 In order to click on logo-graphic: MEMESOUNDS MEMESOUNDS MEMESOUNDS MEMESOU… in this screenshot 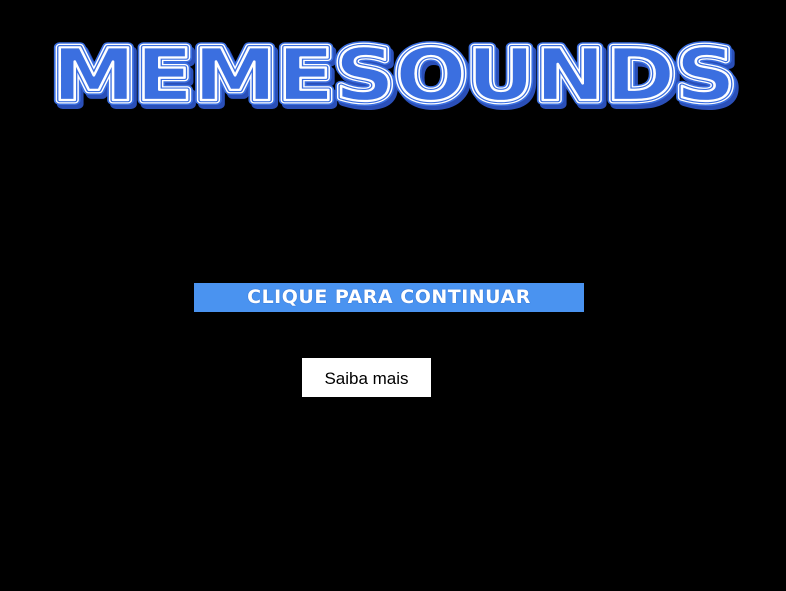, I will do `click(394, 74)`.